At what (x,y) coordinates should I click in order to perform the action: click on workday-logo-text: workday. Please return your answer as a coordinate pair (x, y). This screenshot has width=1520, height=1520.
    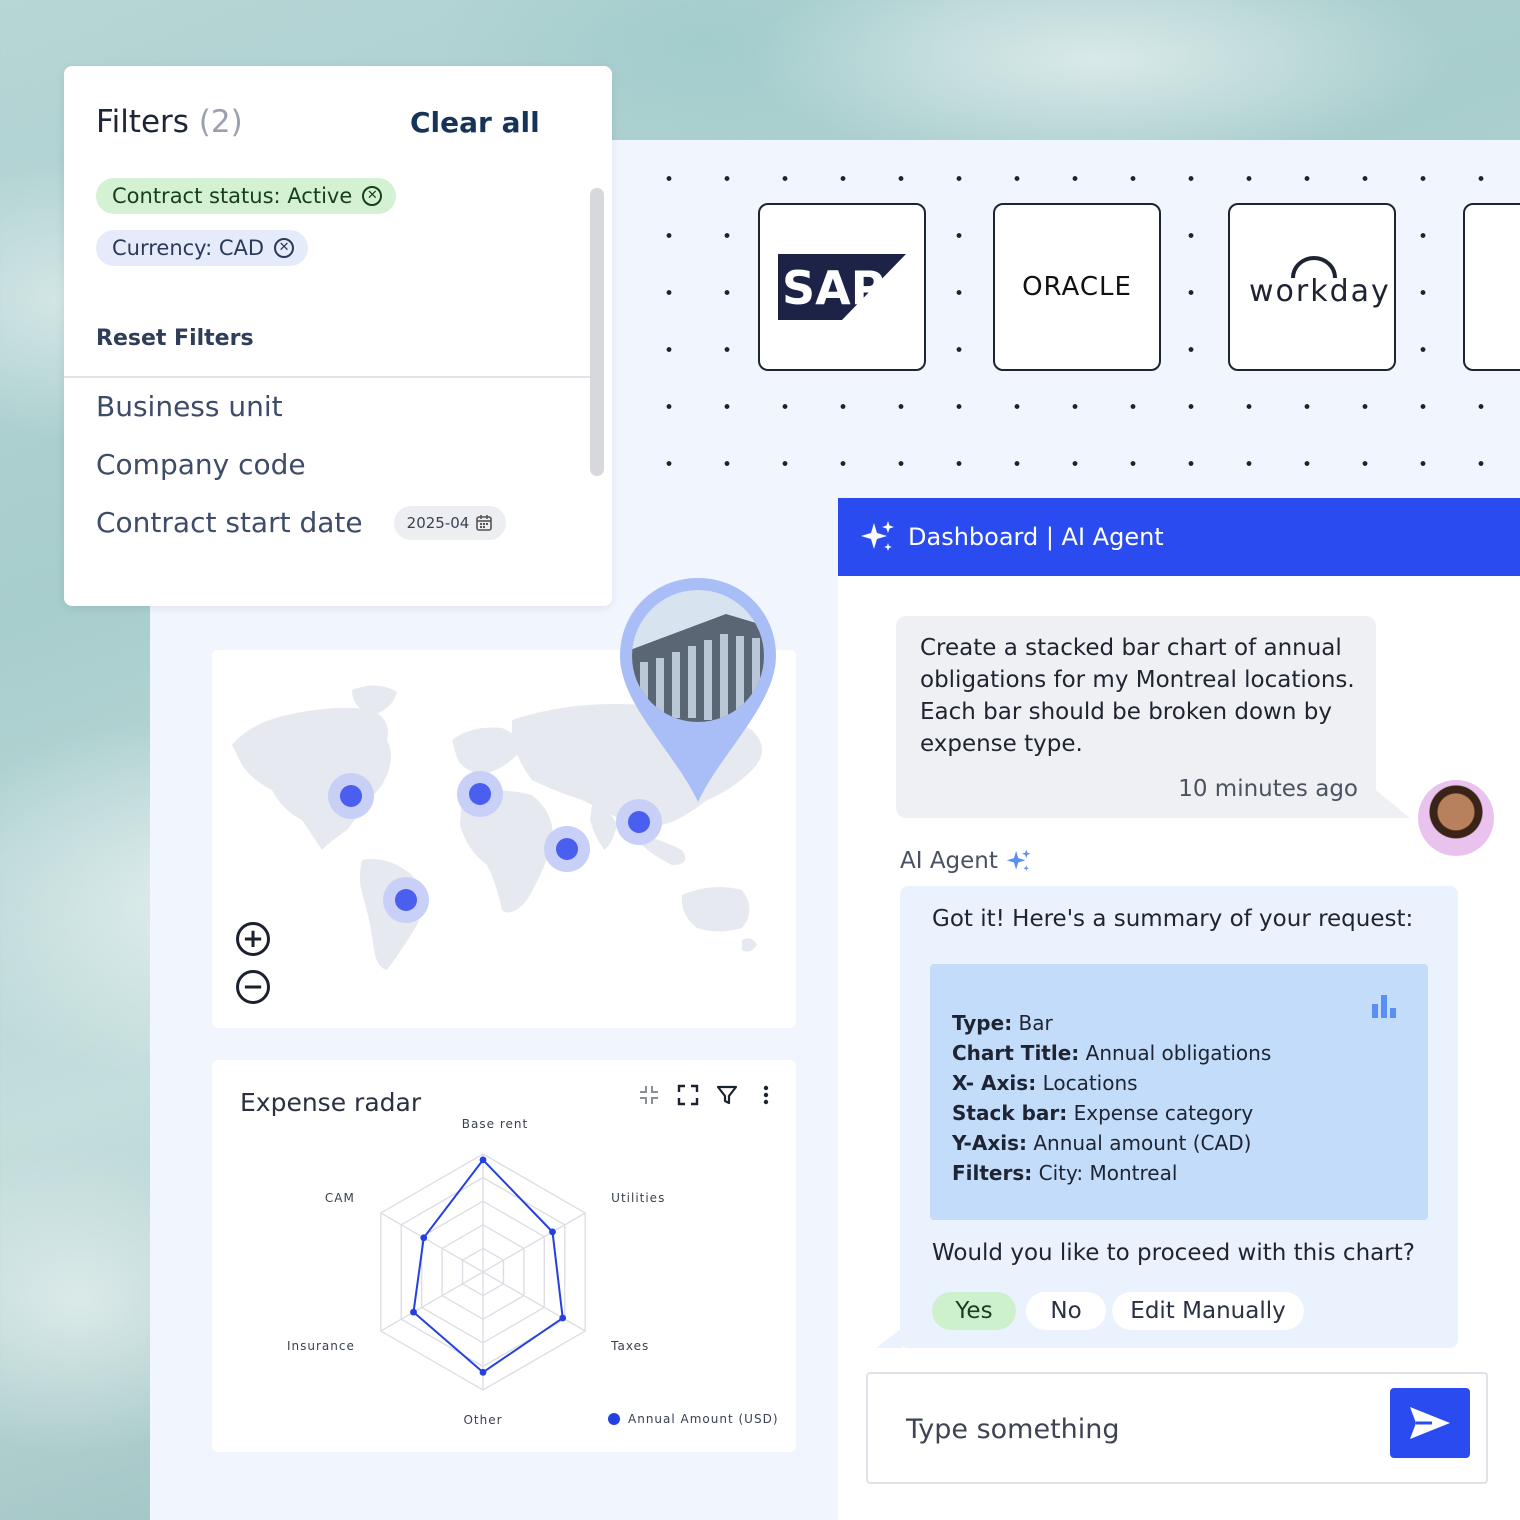
    Looking at the image, I should click on (1320, 291).